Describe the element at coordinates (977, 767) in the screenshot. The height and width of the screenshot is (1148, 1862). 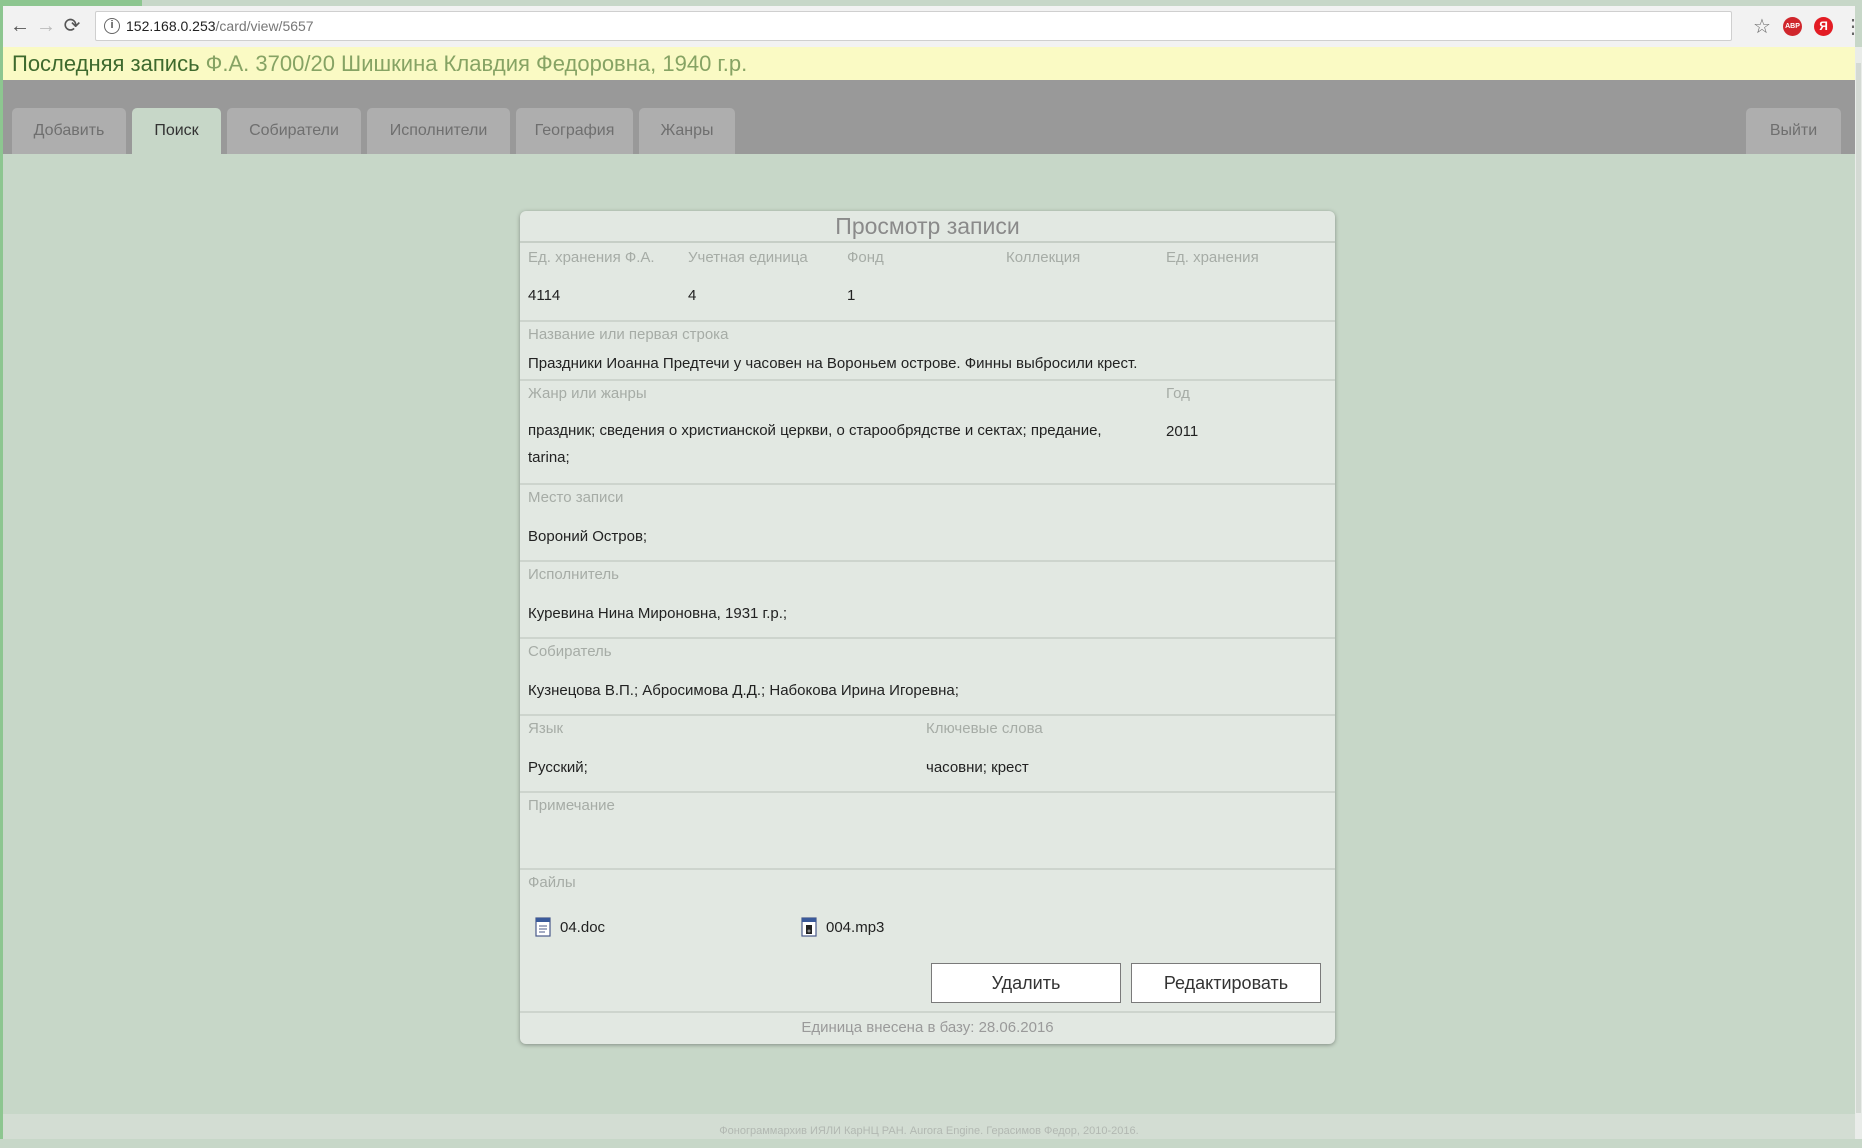
I see `keywords-value: часовни; крест` at that location.